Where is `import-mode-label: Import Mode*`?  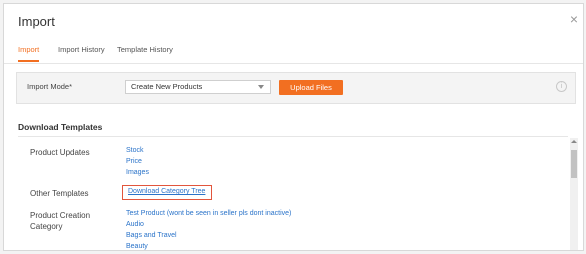
import-mode-label: Import Mode* is located at coordinates (50, 86).